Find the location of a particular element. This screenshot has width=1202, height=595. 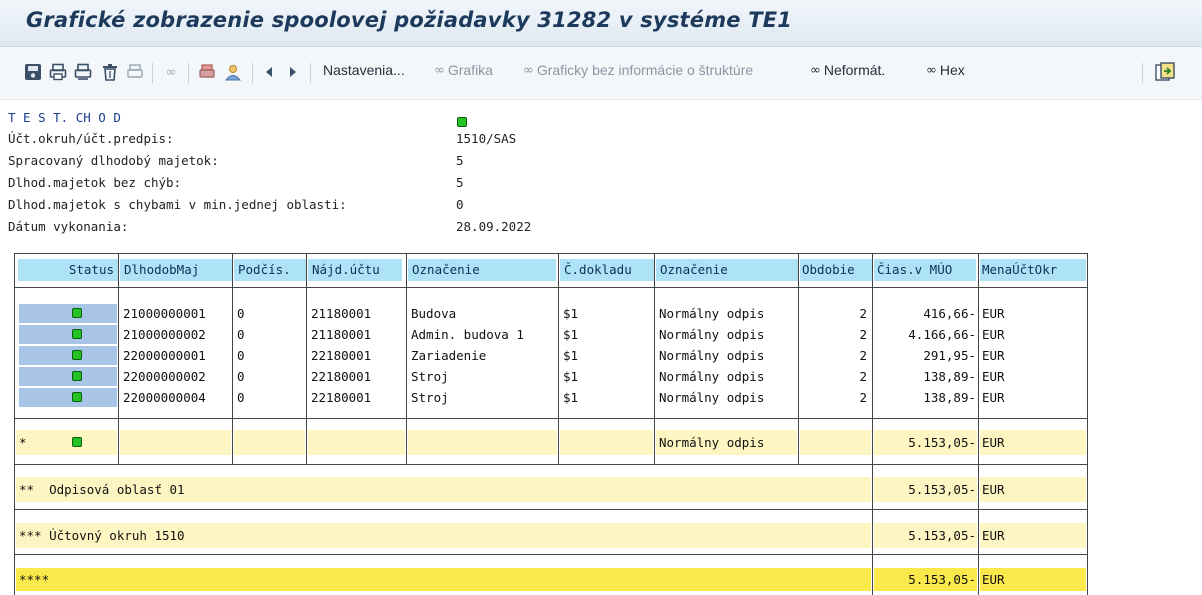

unformatted-label: Neformát. is located at coordinates (854, 70).